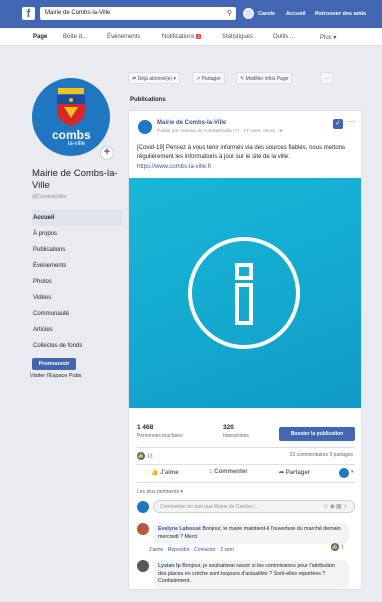 This screenshot has height=602, width=382. I want to click on facebook-logo: f, so click(28, 13).